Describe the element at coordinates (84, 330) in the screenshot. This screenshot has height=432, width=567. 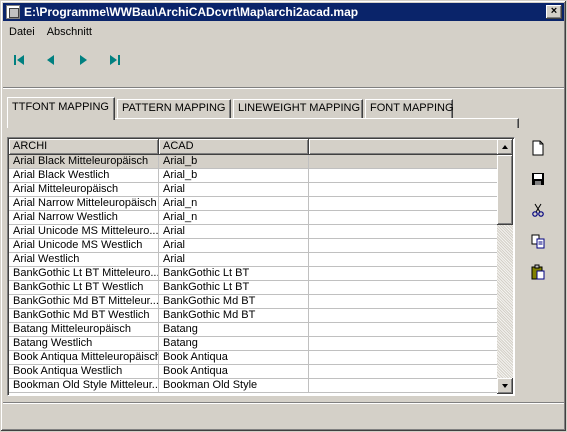
I see `archi-cell: Batang Mitteleuropäisch` at that location.